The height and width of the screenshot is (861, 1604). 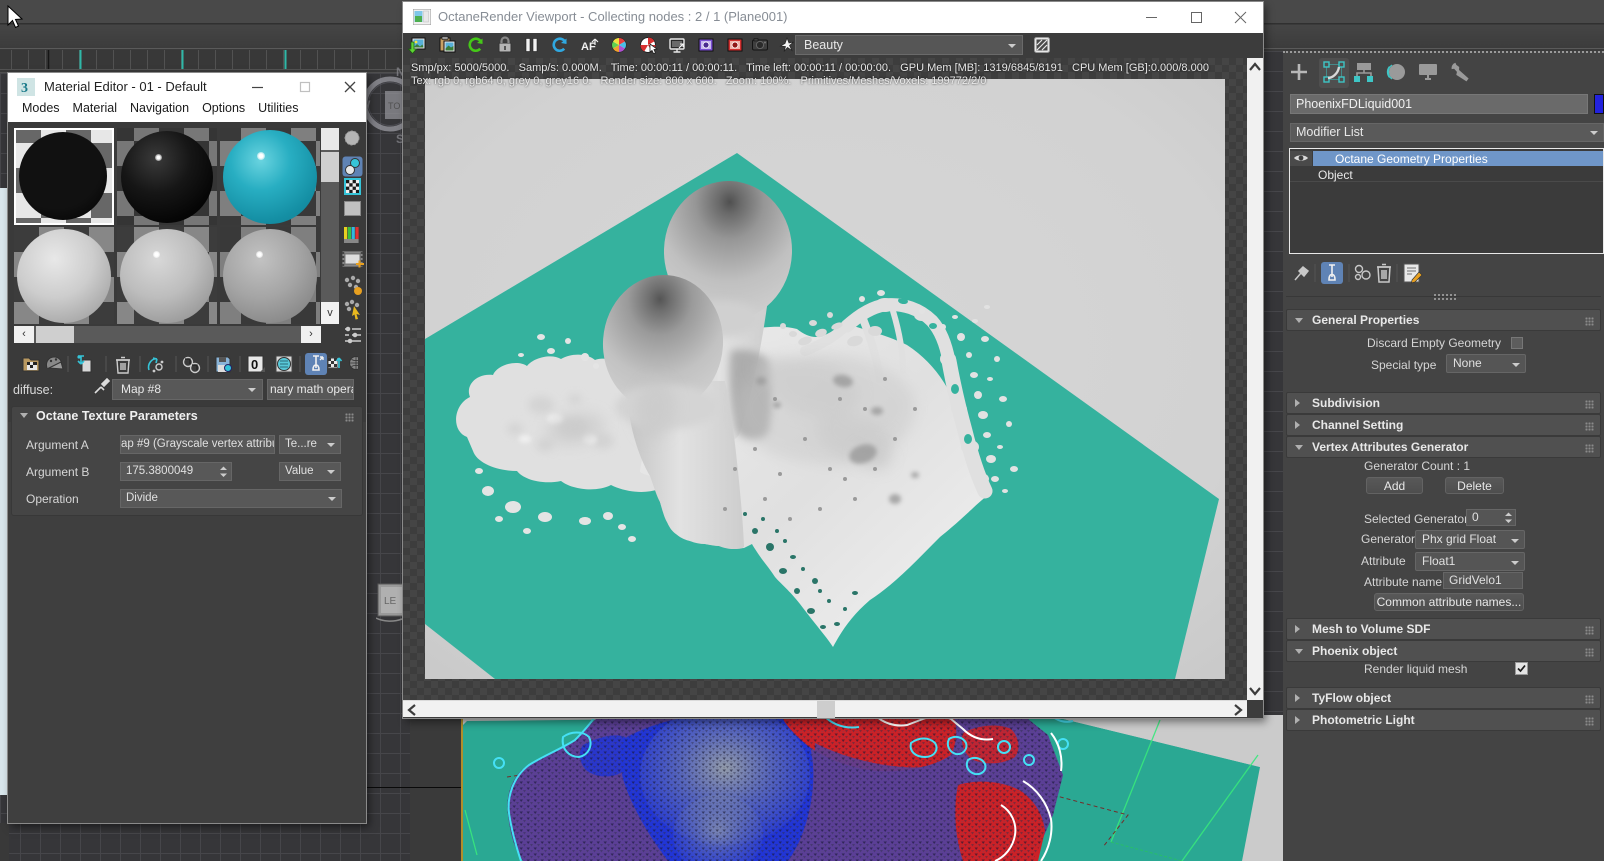 What do you see at coordinates (399, 72) in the screenshot?
I see `svg-text: N` at bounding box center [399, 72].